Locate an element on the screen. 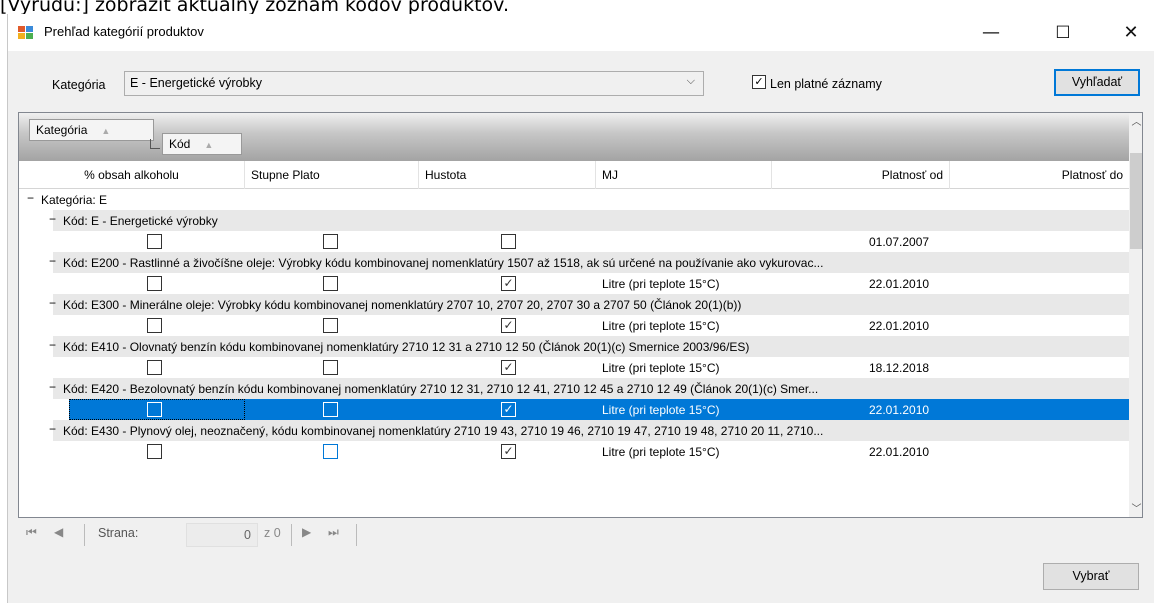 This screenshot has height=603, width=1154. minimize-button: — is located at coordinates (991, 32).